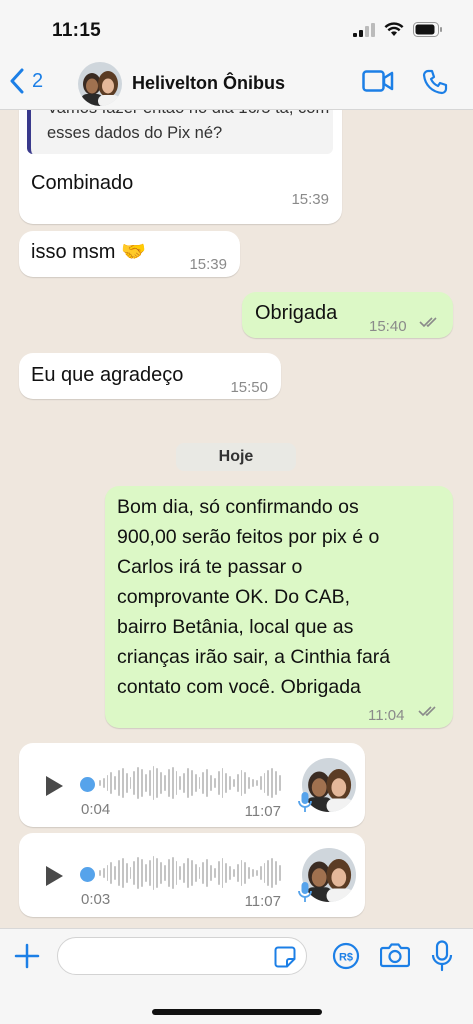 This screenshot has width=473, height=1024. What do you see at coordinates (239, 687) in the screenshot?
I see `message-line: contato com você. Obrigada` at bounding box center [239, 687].